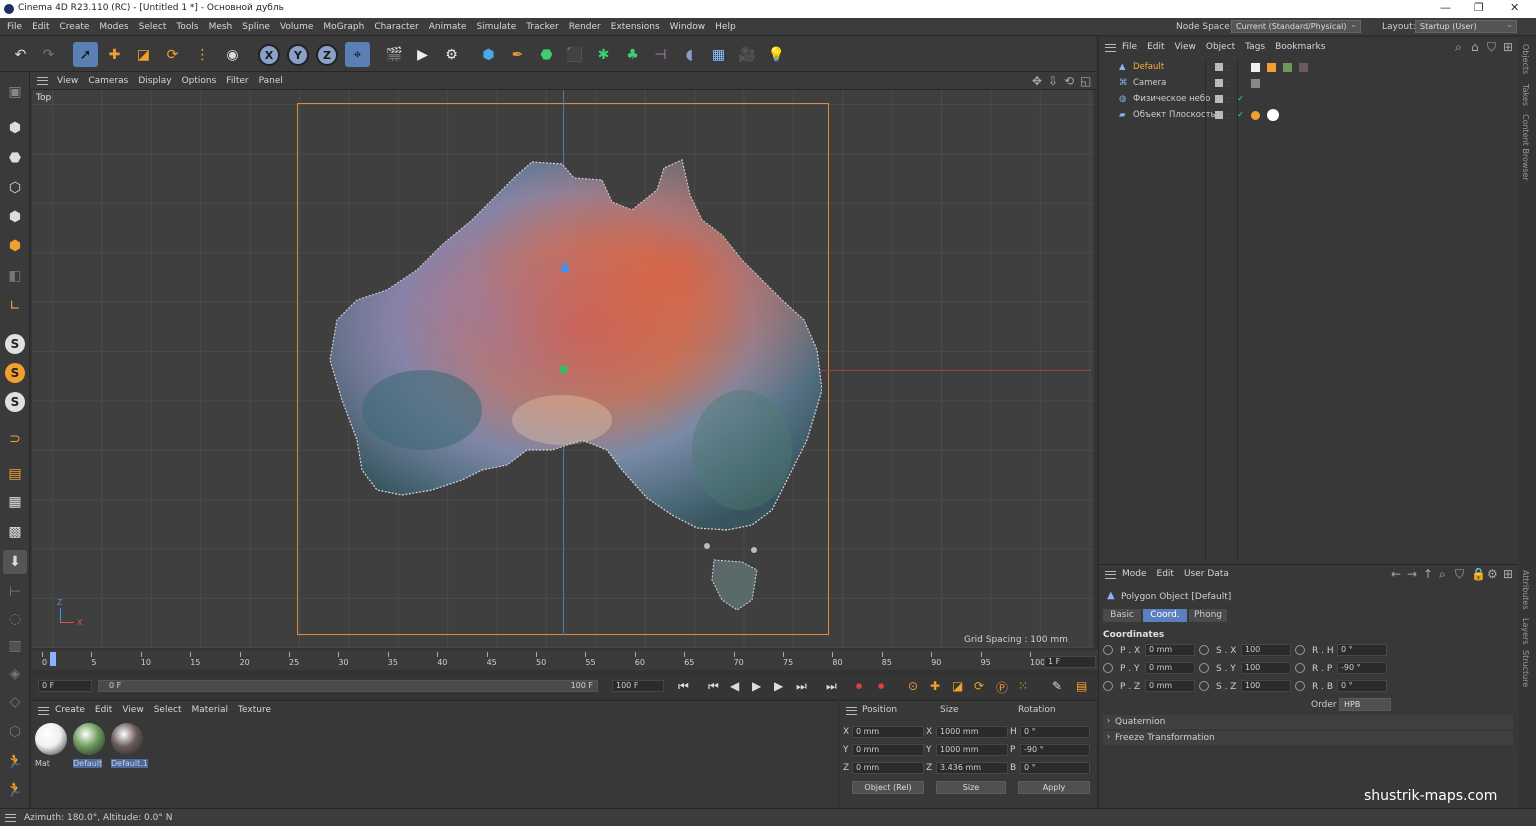  Describe the element at coordinates (635, 27) in the screenshot. I see `menu-extensions: Extensions` at that location.